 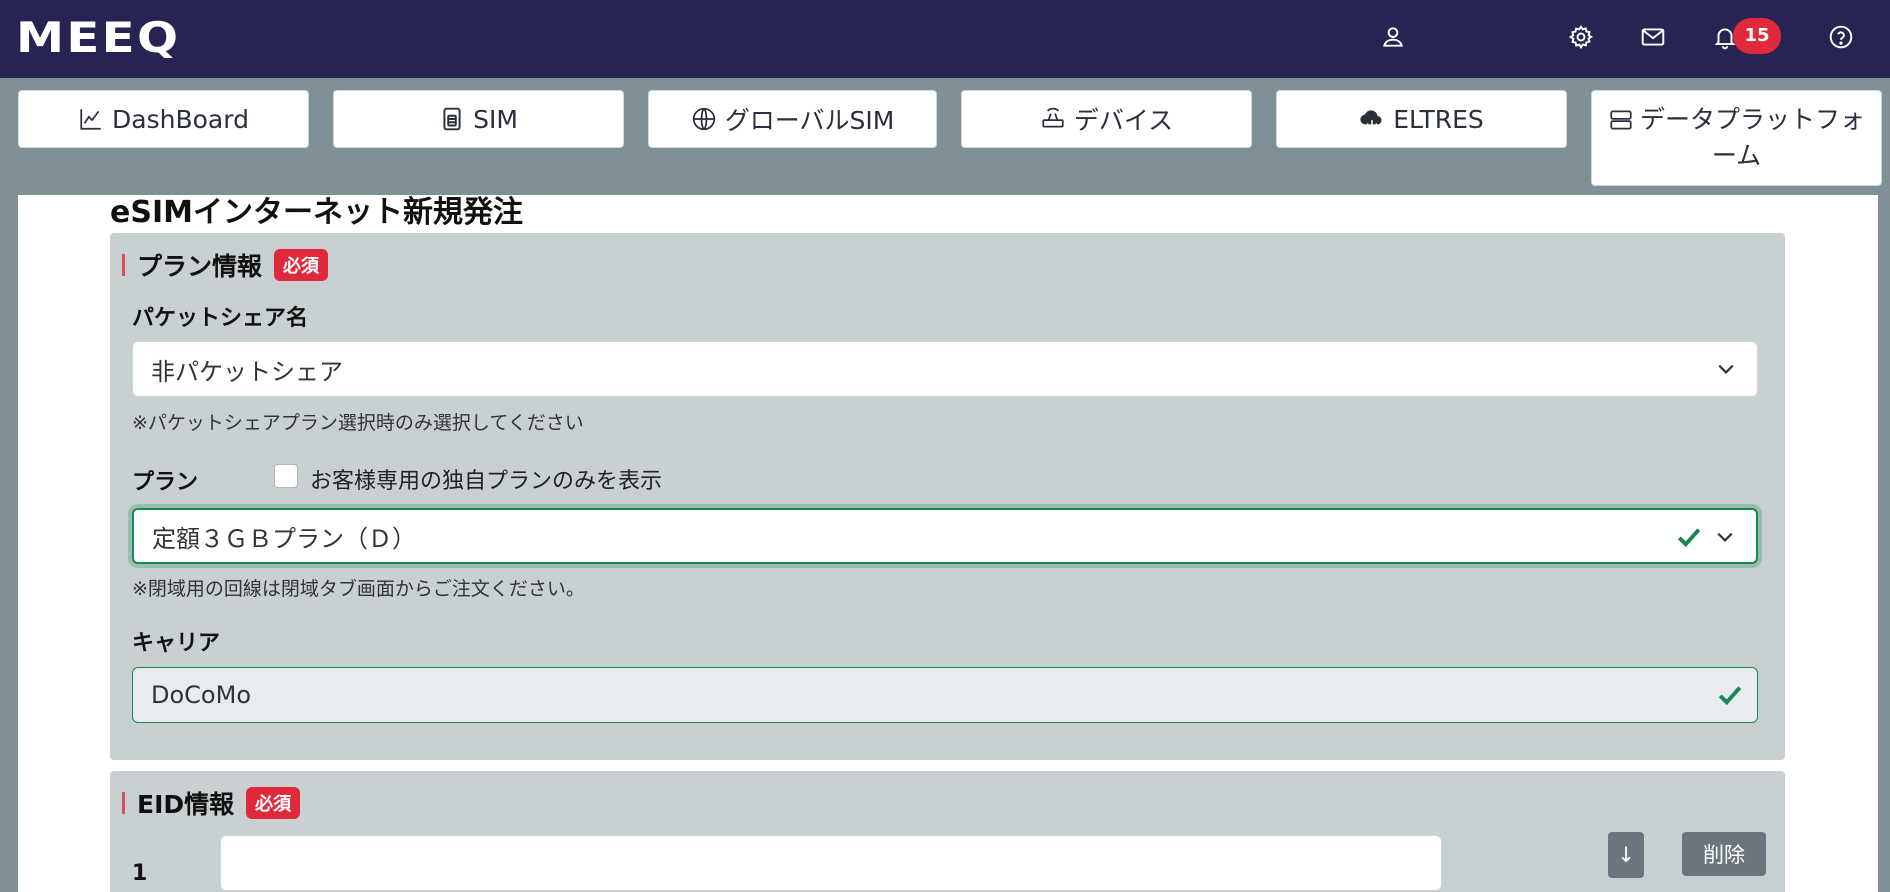 What do you see at coordinates (180, 119) in the screenshot?
I see `nav-dashboard-label: DashBoard` at bounding box center [180, 119].